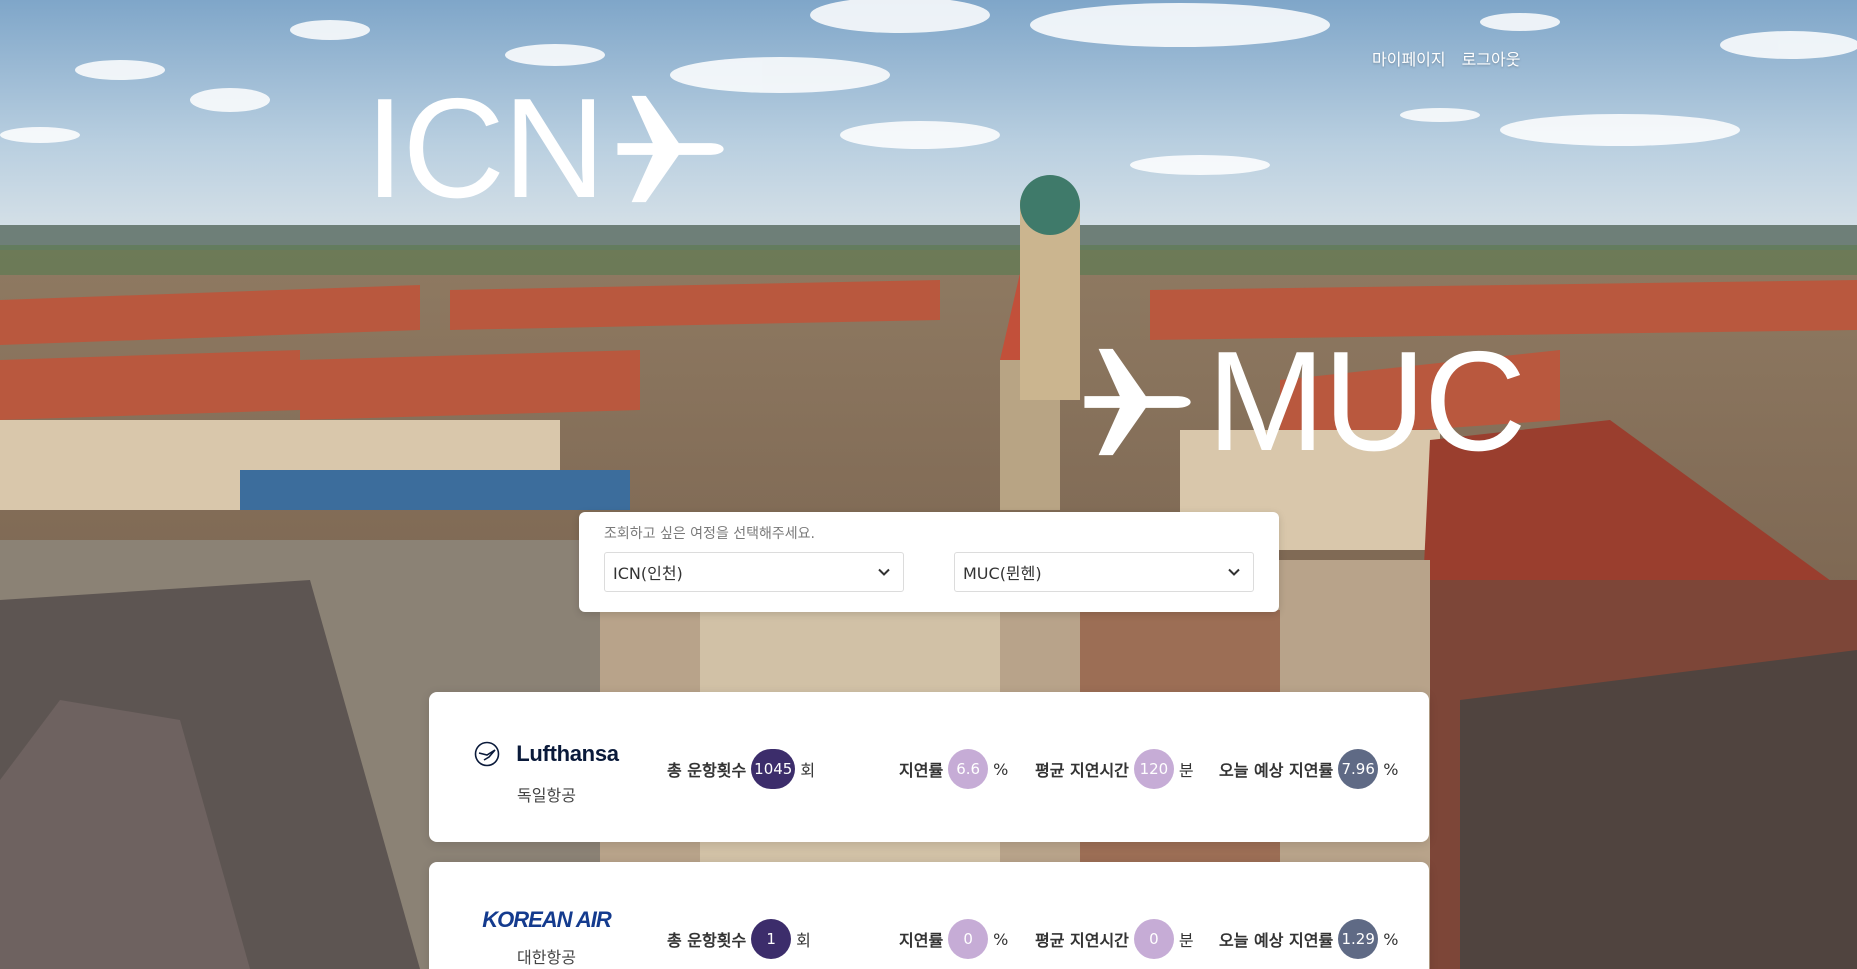  I want to click on airline-logo-text: KOREAN AIR, so click(547, 919).